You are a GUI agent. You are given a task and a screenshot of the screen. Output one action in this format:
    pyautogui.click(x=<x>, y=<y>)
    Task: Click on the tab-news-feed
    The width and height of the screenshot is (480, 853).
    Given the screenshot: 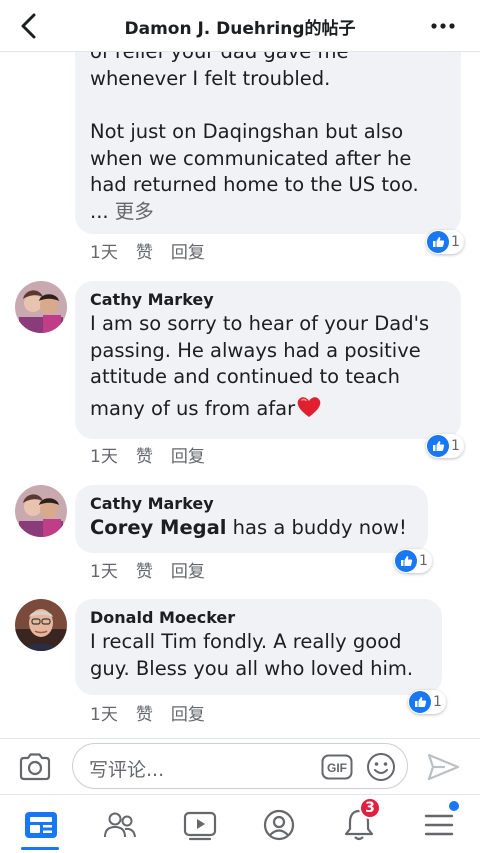 What is the action you would take?
    pyautogui.click(x=41, y=827)
    